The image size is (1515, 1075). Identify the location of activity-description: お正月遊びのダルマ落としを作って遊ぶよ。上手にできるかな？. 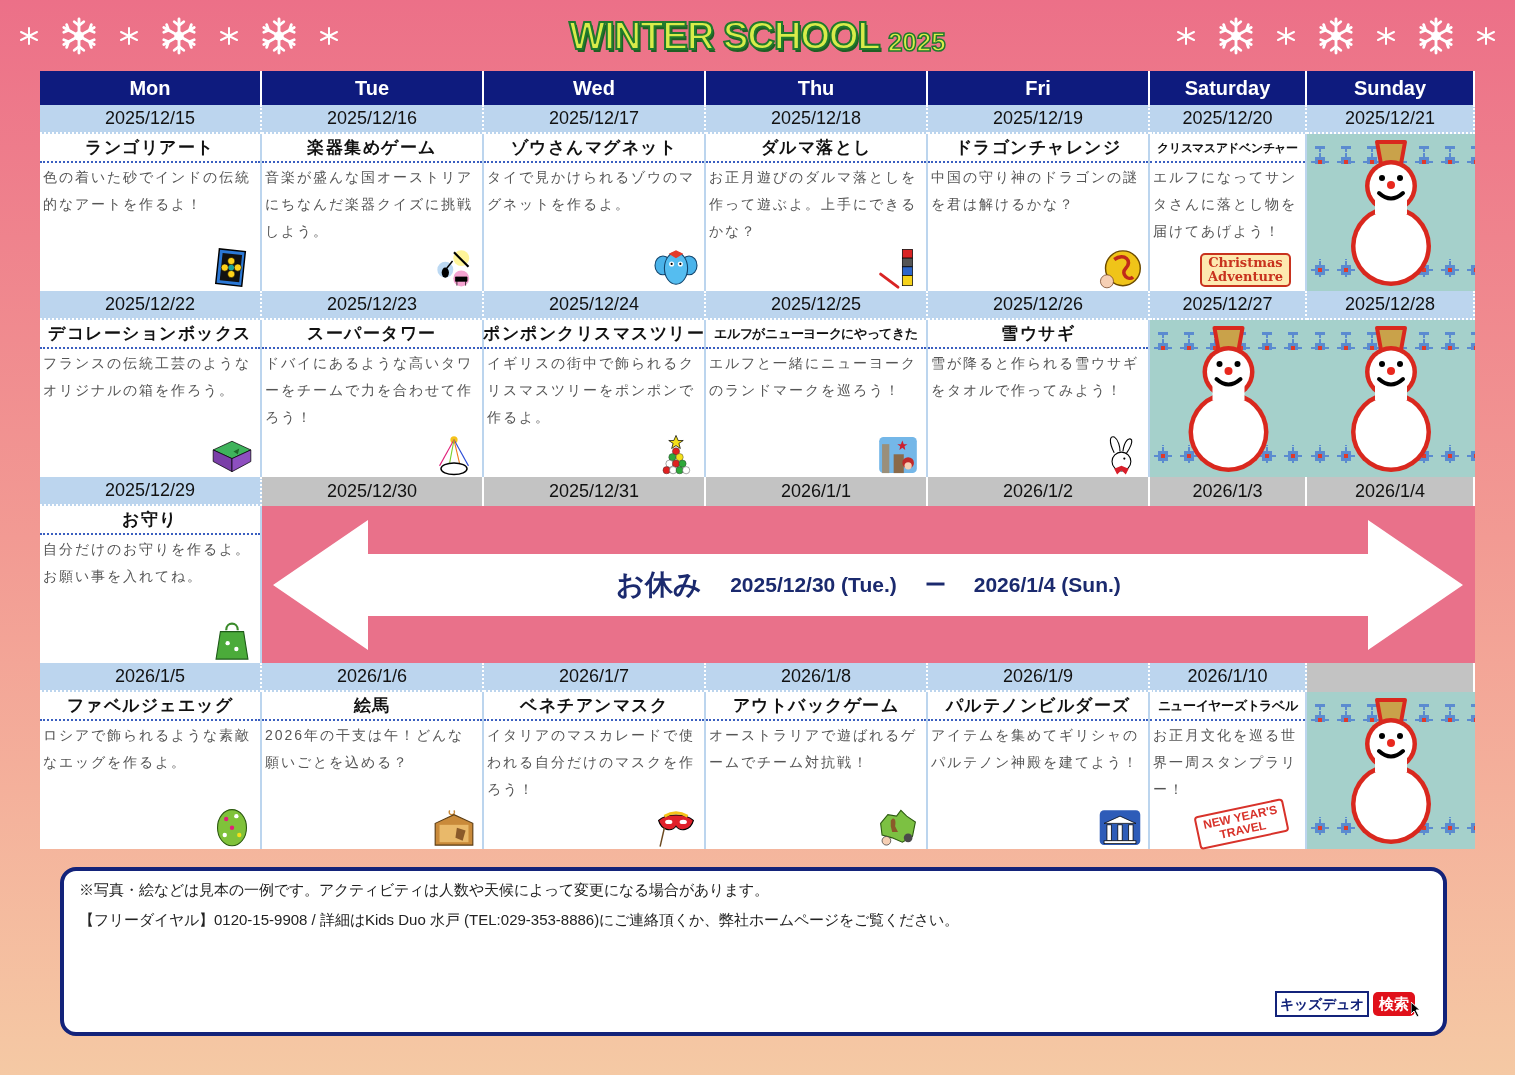
(813, 204).